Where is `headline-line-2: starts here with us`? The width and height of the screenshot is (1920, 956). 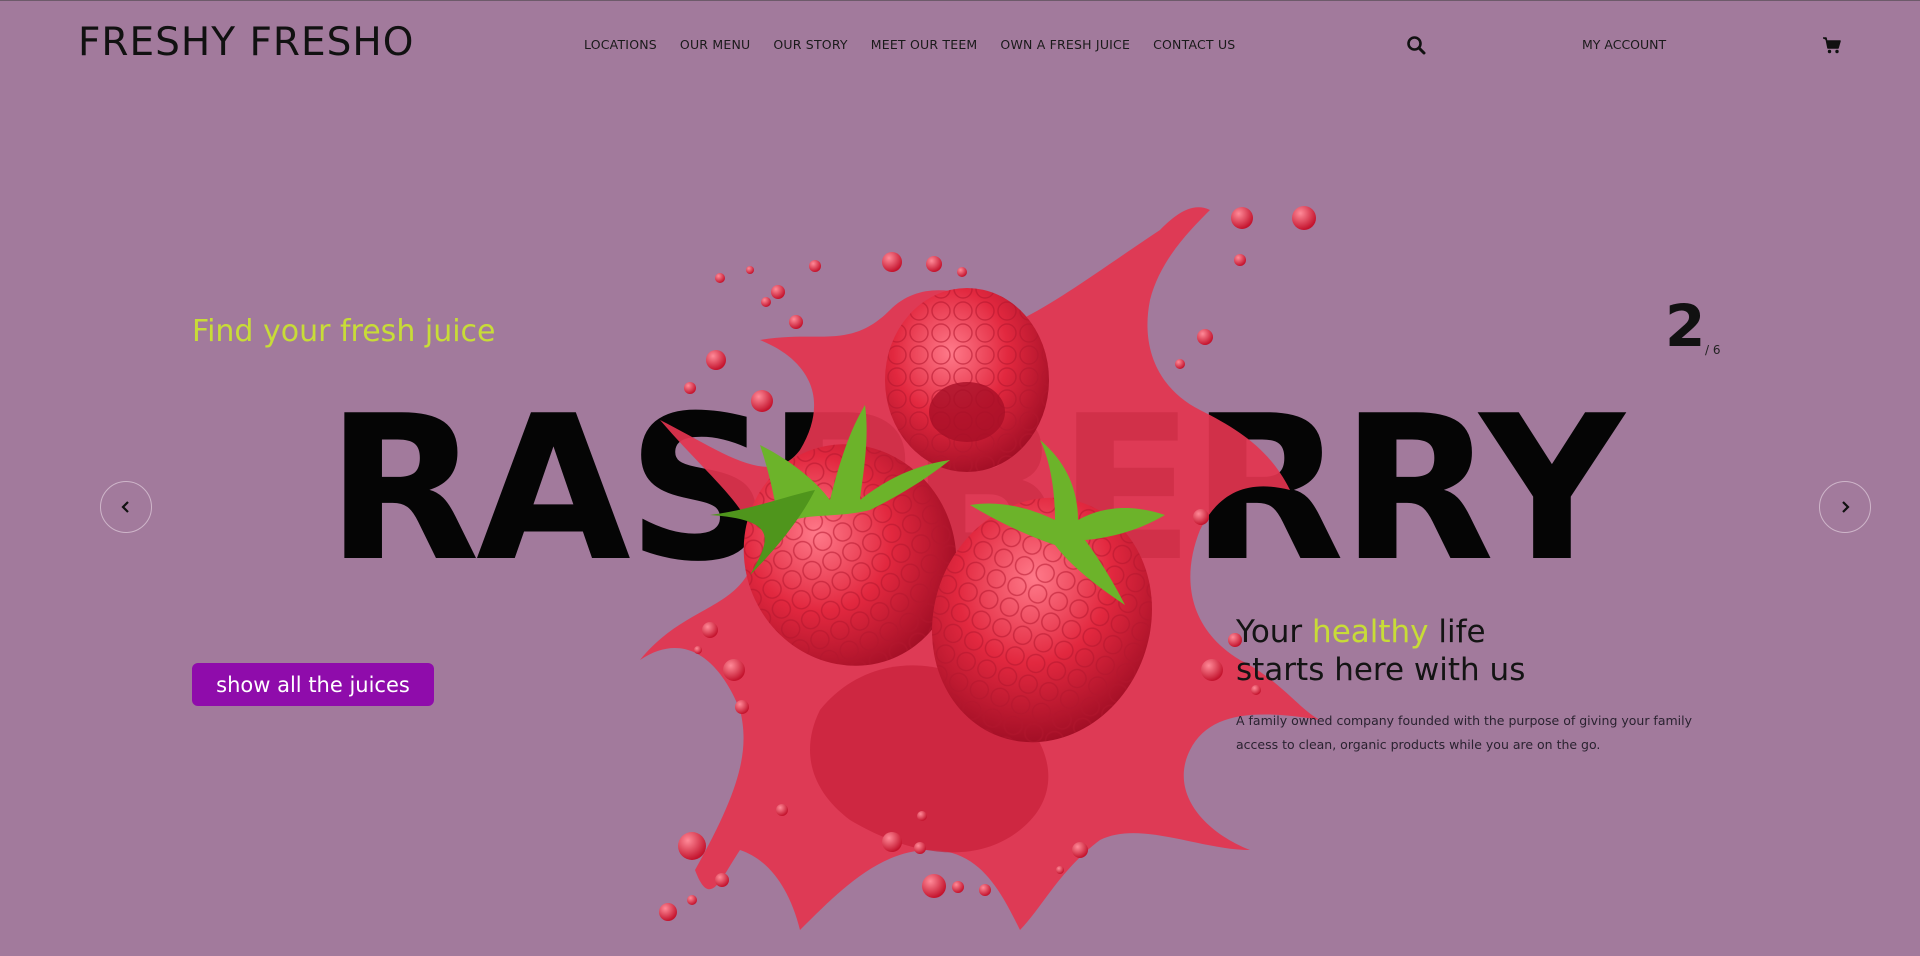
headline-line-2: starts here with us is located at coordinates (1381, 670).